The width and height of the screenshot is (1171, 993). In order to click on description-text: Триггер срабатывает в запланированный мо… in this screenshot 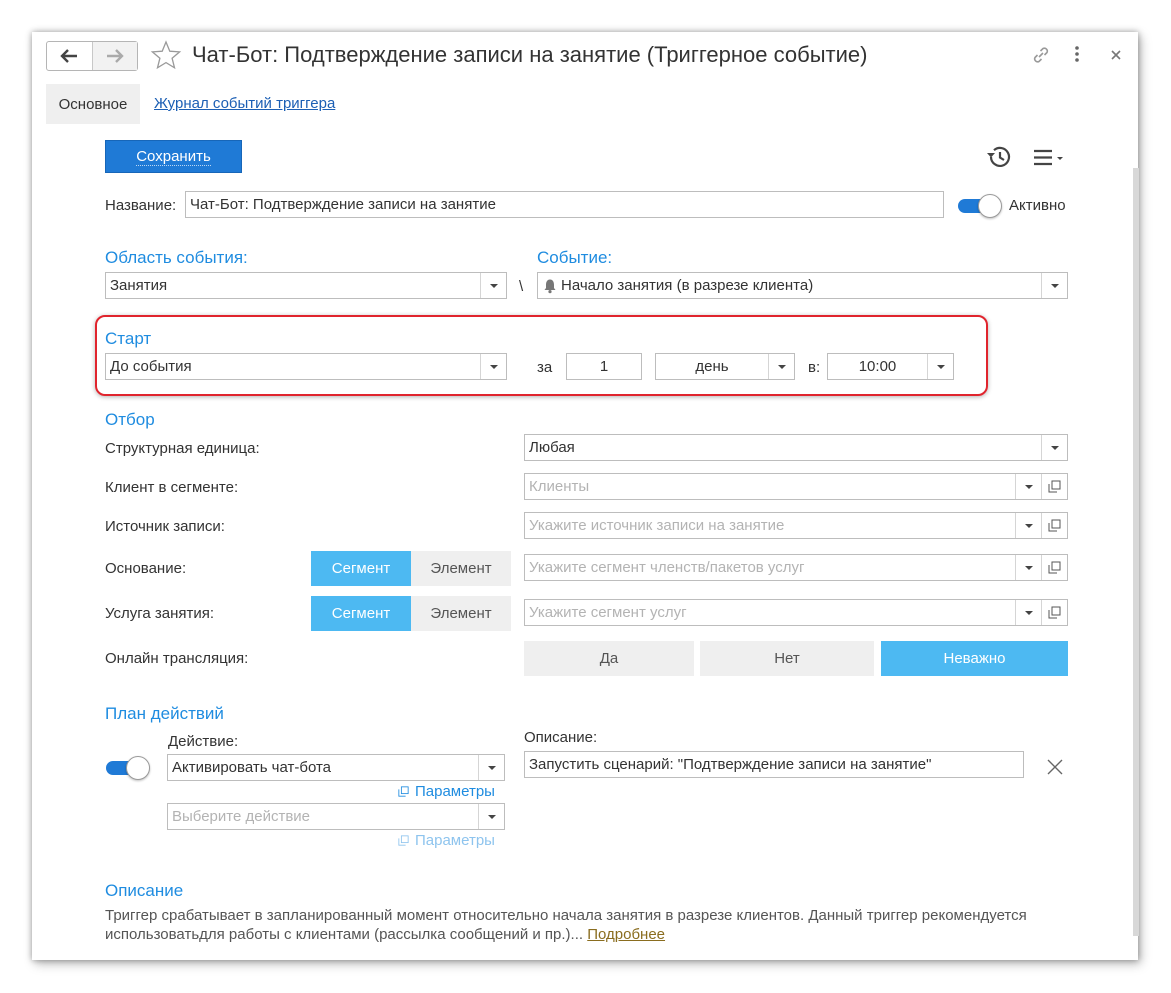, I will do `click(595, 925)`.